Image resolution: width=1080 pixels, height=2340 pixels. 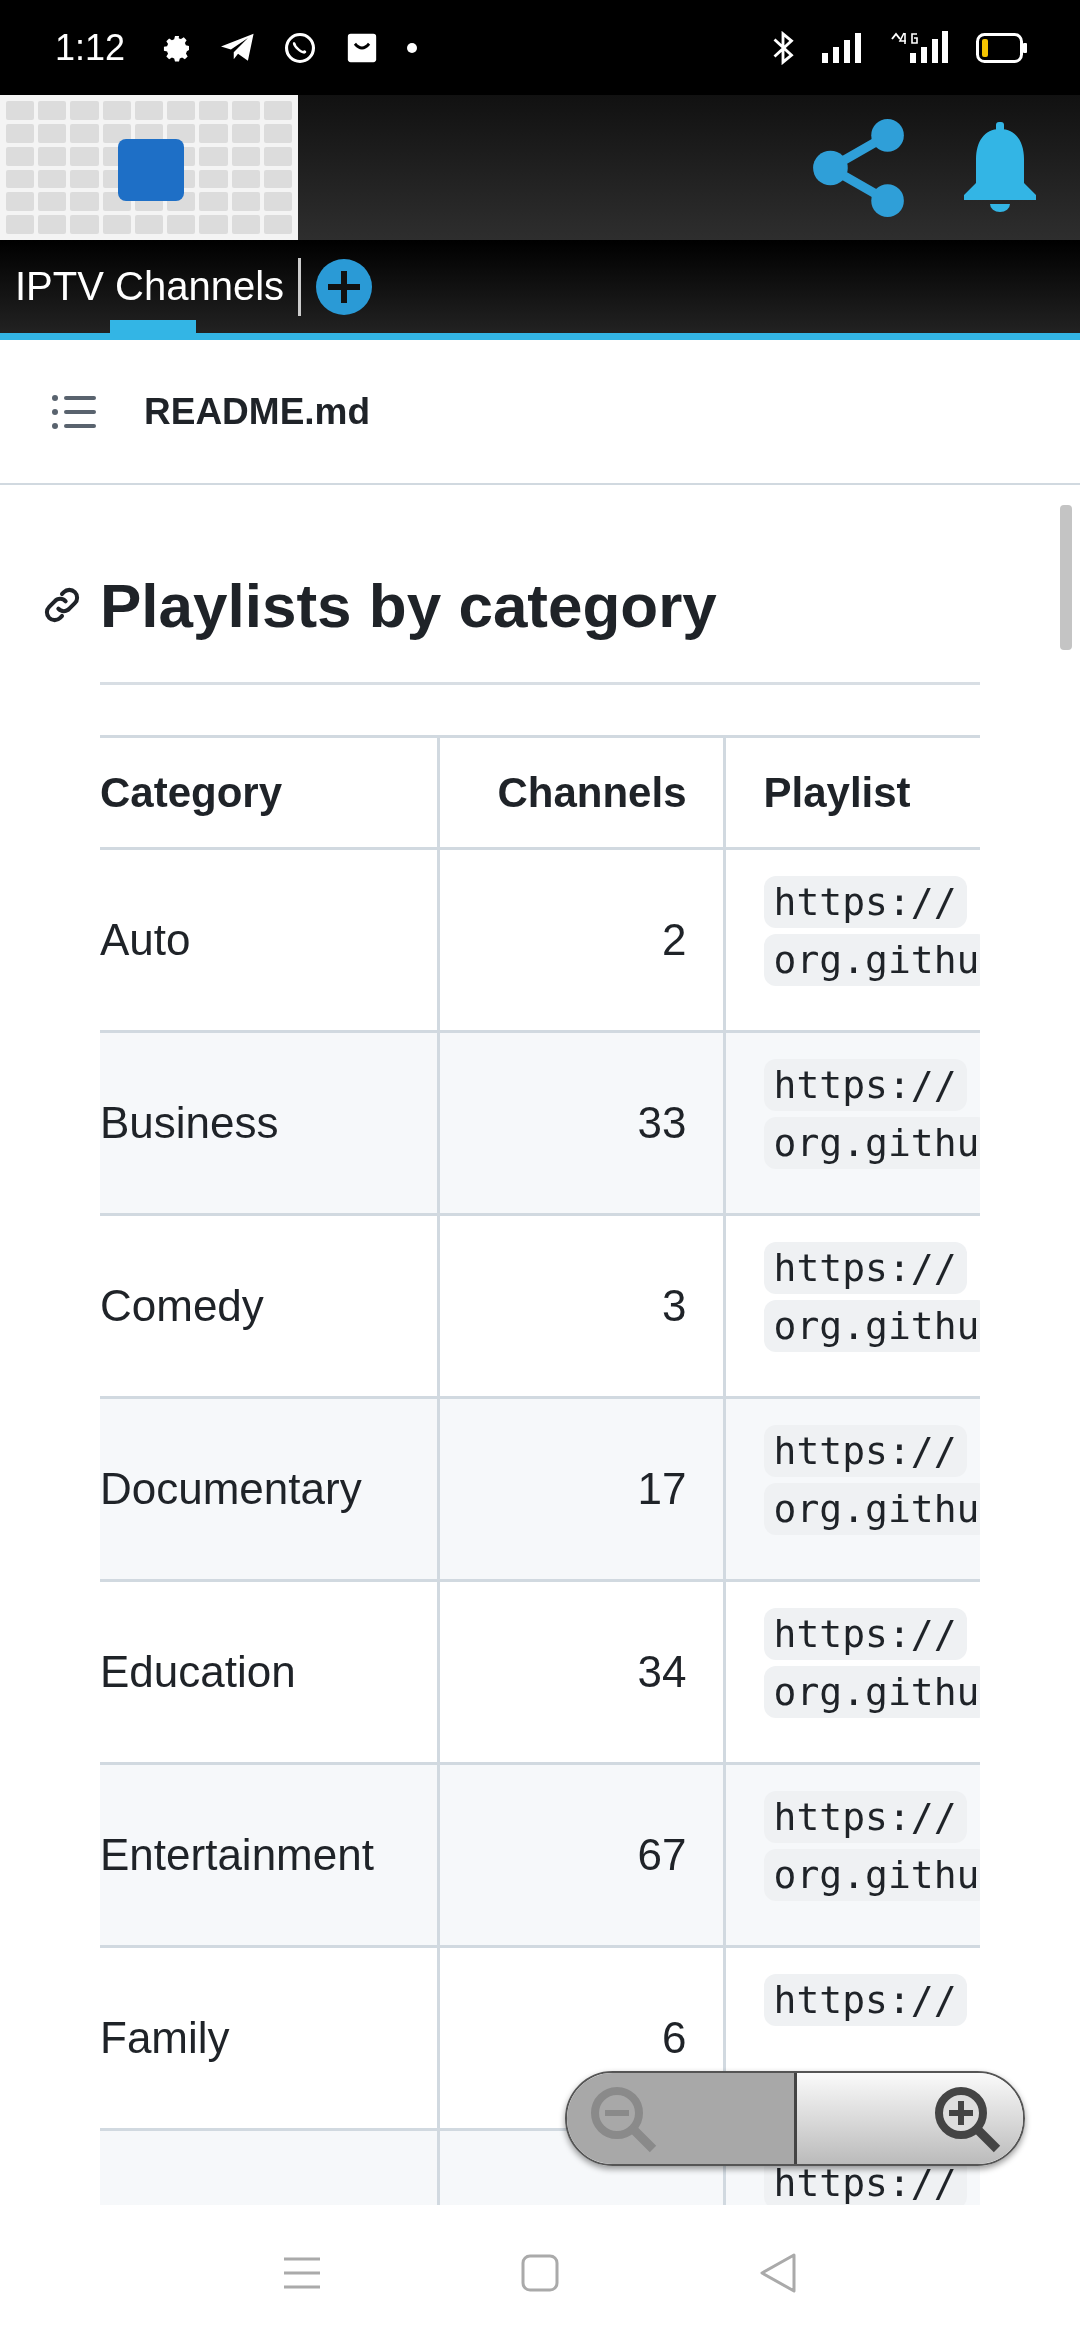 I want to click on paper-plane-icon, so click(x=238, y=47).